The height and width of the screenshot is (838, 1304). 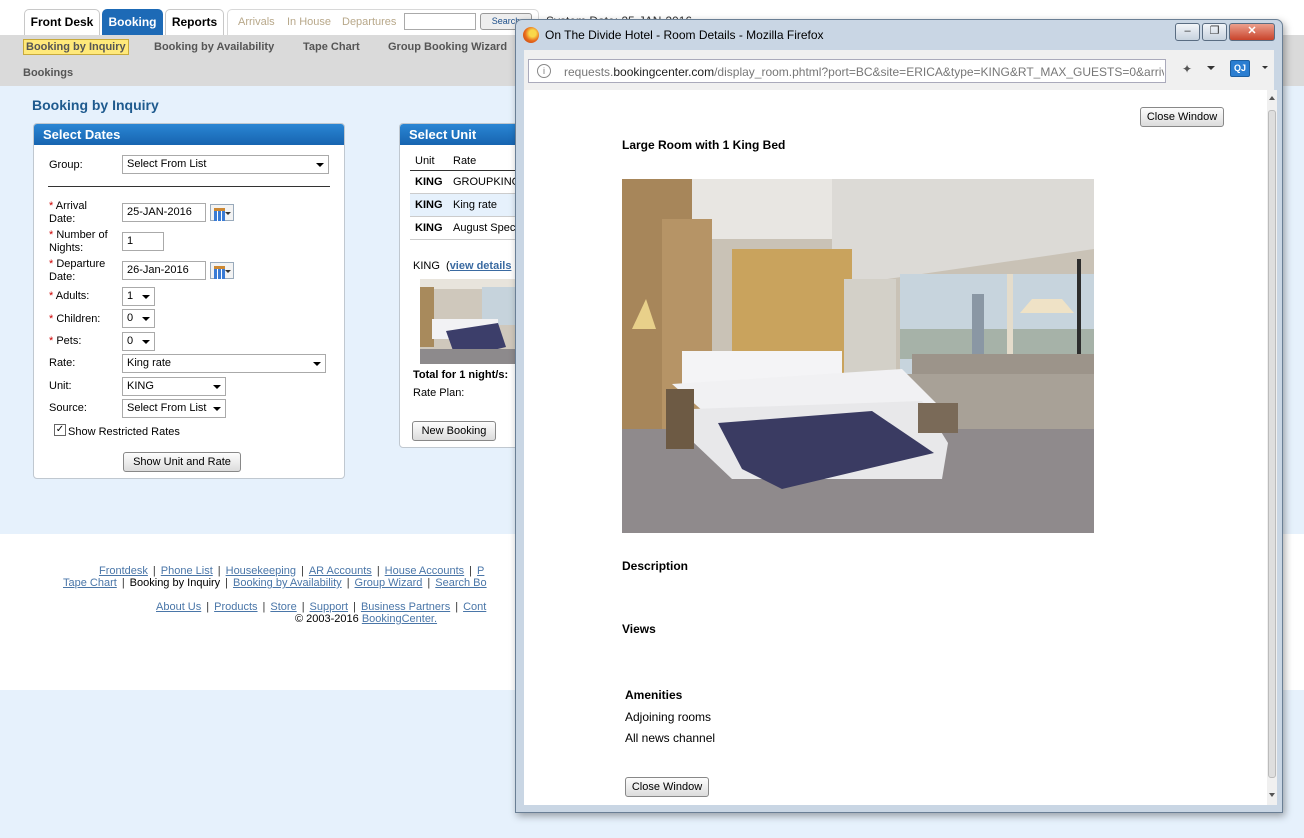 What do you see at coordinates (1272, 444) in the screenshot?
I see `scrollbar-thumb` at bounding box center [1272, 444].